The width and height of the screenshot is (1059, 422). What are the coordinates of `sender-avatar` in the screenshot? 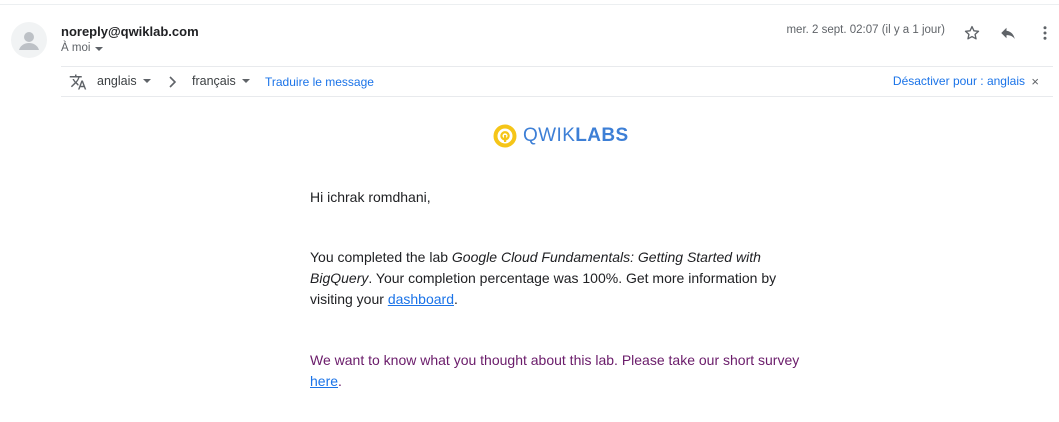 It's located at (29, 40).